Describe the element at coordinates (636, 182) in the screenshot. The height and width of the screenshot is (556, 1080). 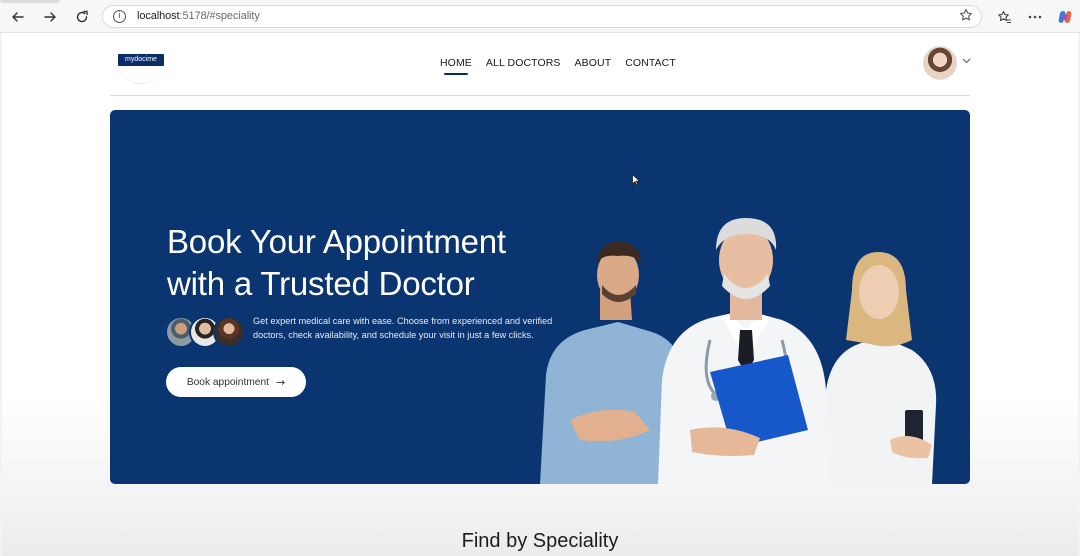
I see `mouse-cursor-icon` at that location.